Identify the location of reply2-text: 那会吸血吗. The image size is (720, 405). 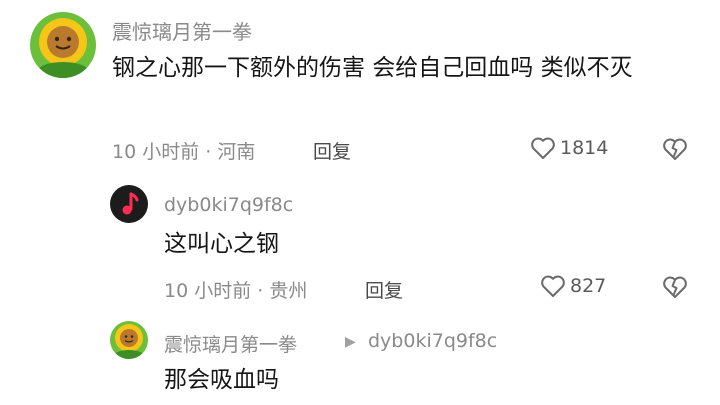
(221, 380).